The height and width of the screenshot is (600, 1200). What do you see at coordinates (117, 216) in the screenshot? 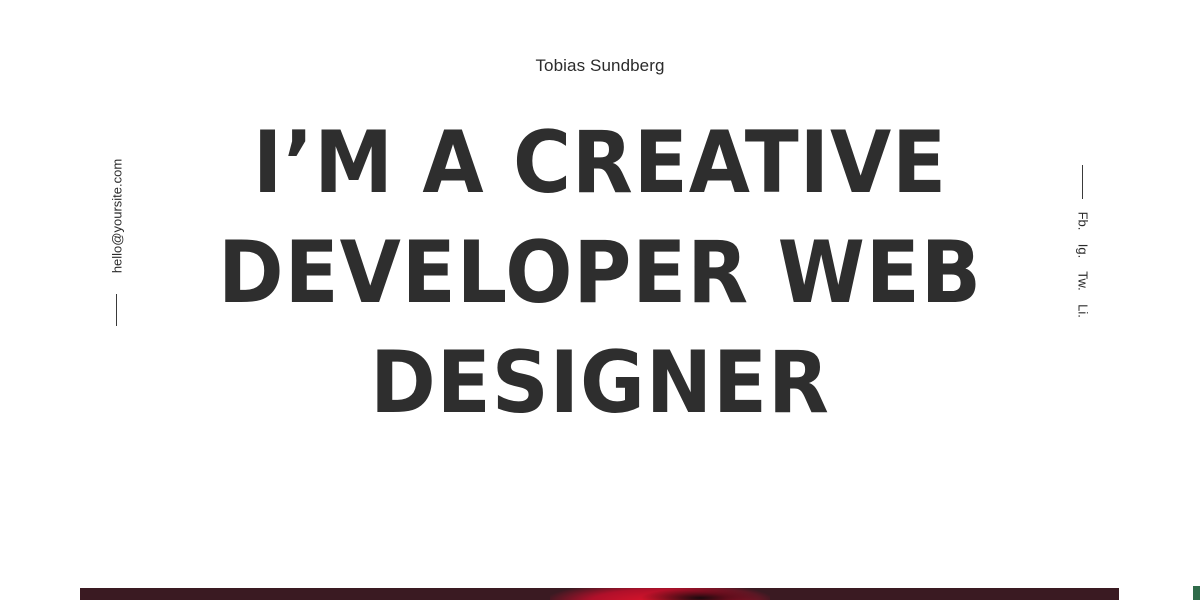
I see `email-link: hello@yoursite.com` at bounding box center [117, 216].